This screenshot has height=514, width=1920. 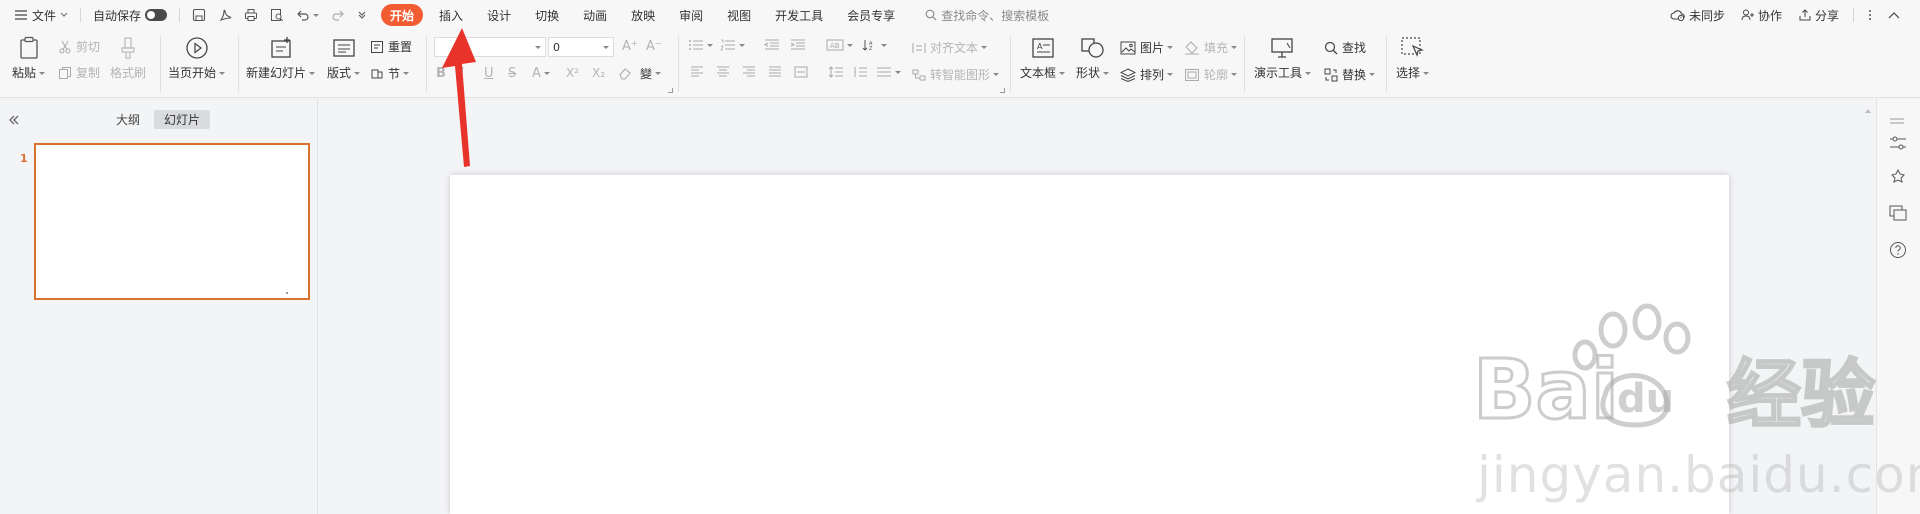 What do you see at coordinates (1211, 74) in the screenshot?
I see `outline-button: 轮廓` at bounding box center [1211, 74].